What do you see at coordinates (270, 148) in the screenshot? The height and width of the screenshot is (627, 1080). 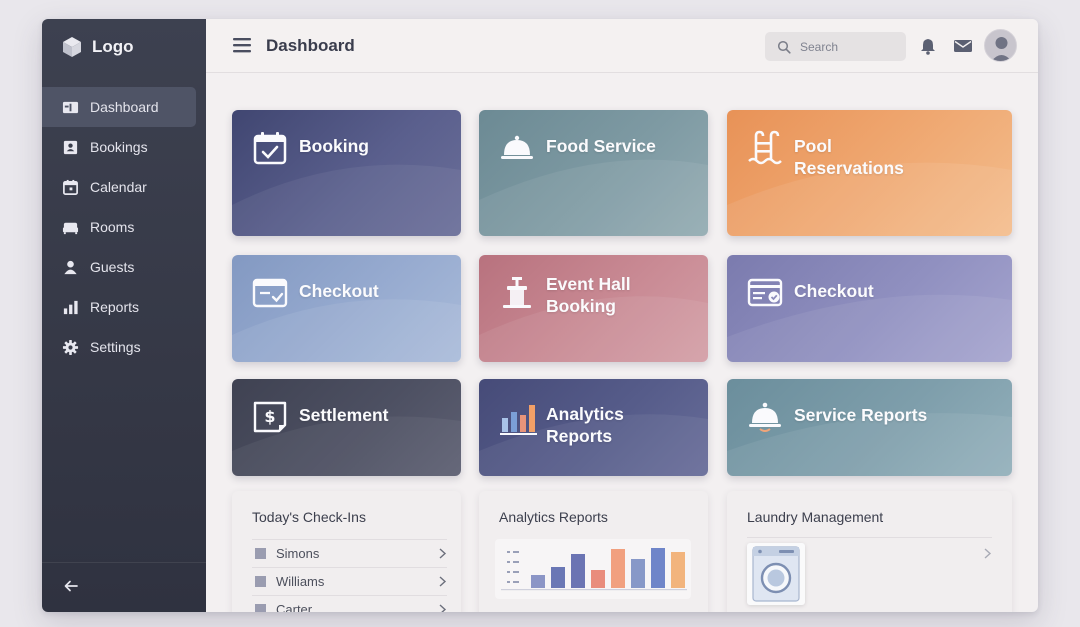 I see `calendar-check-icon` at bounding box center [270, 148].